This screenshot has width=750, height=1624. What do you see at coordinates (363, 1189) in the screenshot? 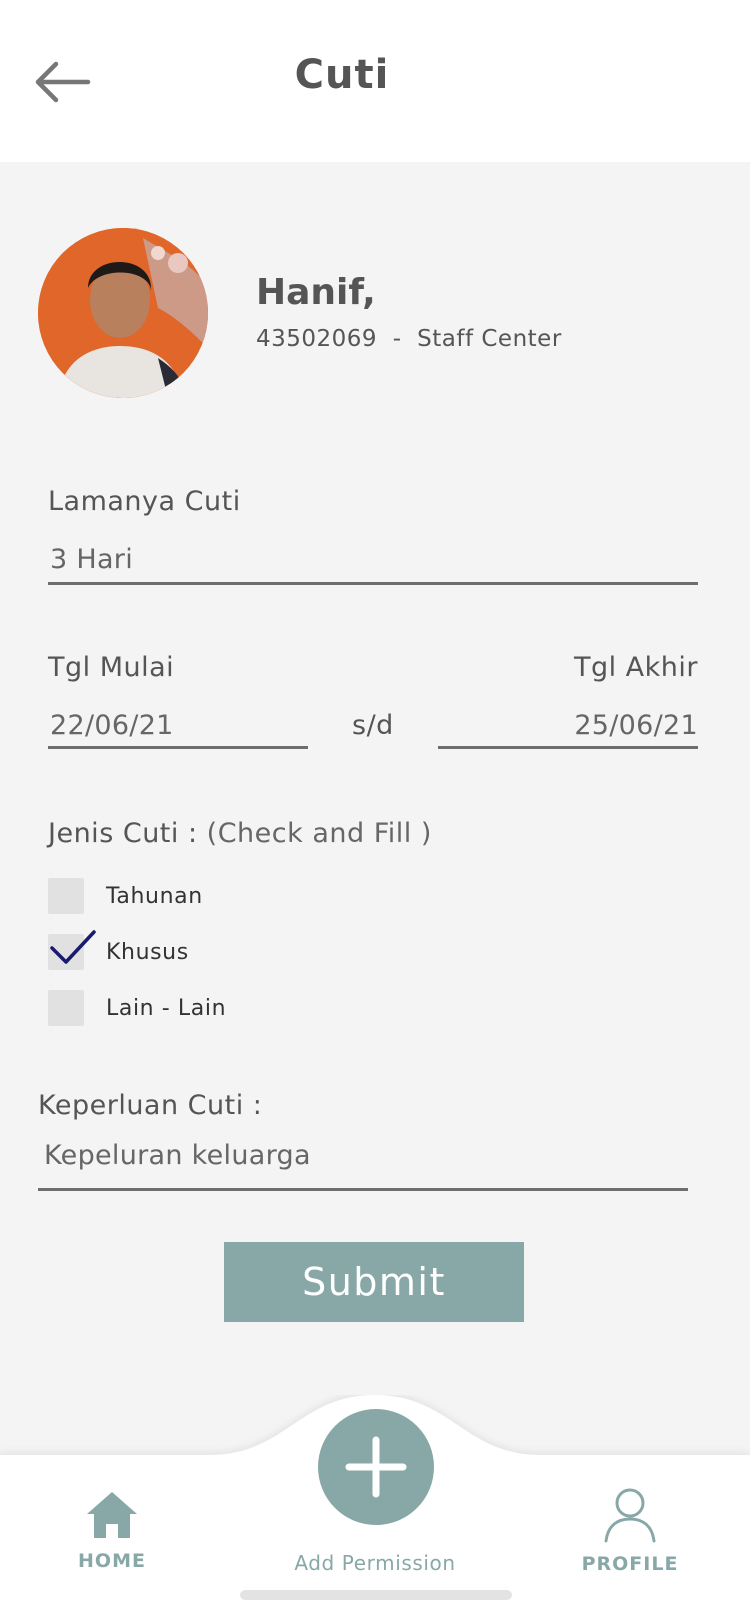
I see `purpose-underline` at bounding box center [363, 1189].